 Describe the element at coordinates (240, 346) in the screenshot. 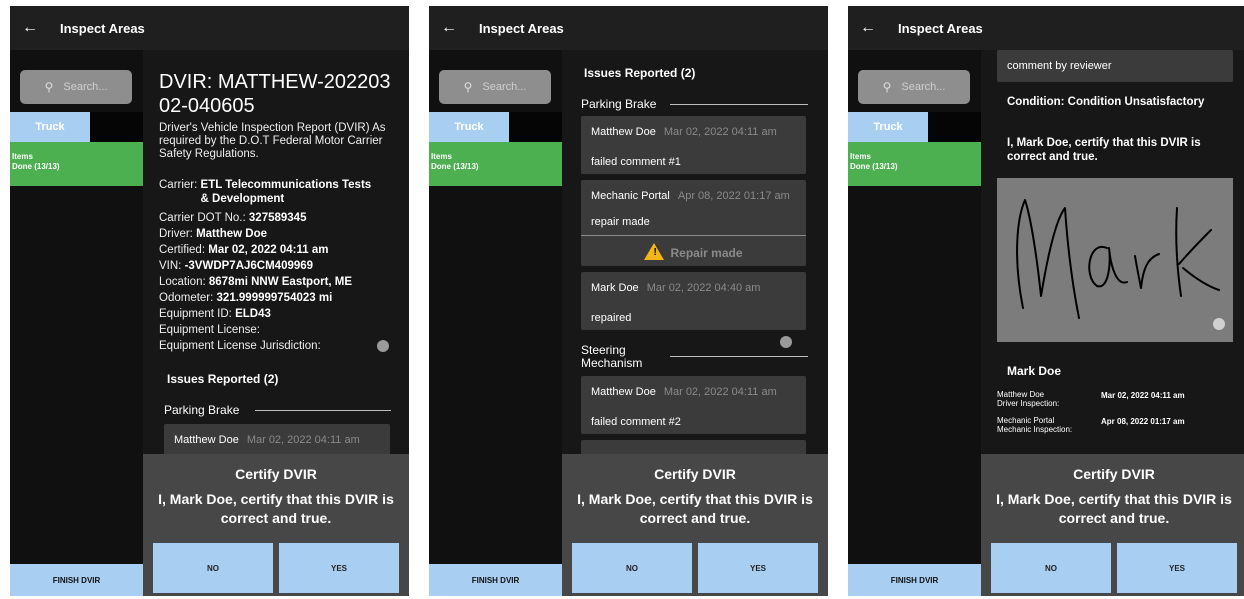

I see `detail-license-jurisdiction: Equipment License Jurisdiction:` at that location.